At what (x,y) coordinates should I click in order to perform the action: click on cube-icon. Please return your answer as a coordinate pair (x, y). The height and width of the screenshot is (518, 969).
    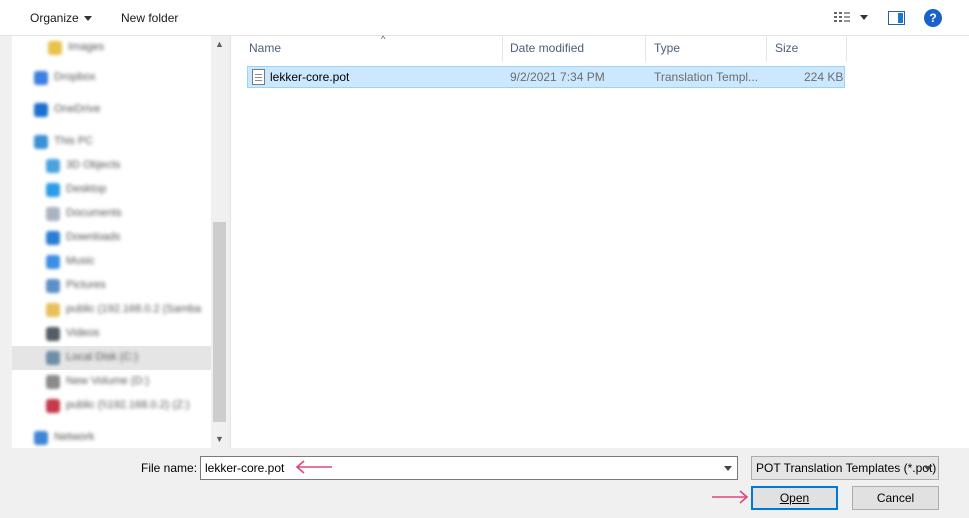
    Looking at the image, I should click on (53, 166).